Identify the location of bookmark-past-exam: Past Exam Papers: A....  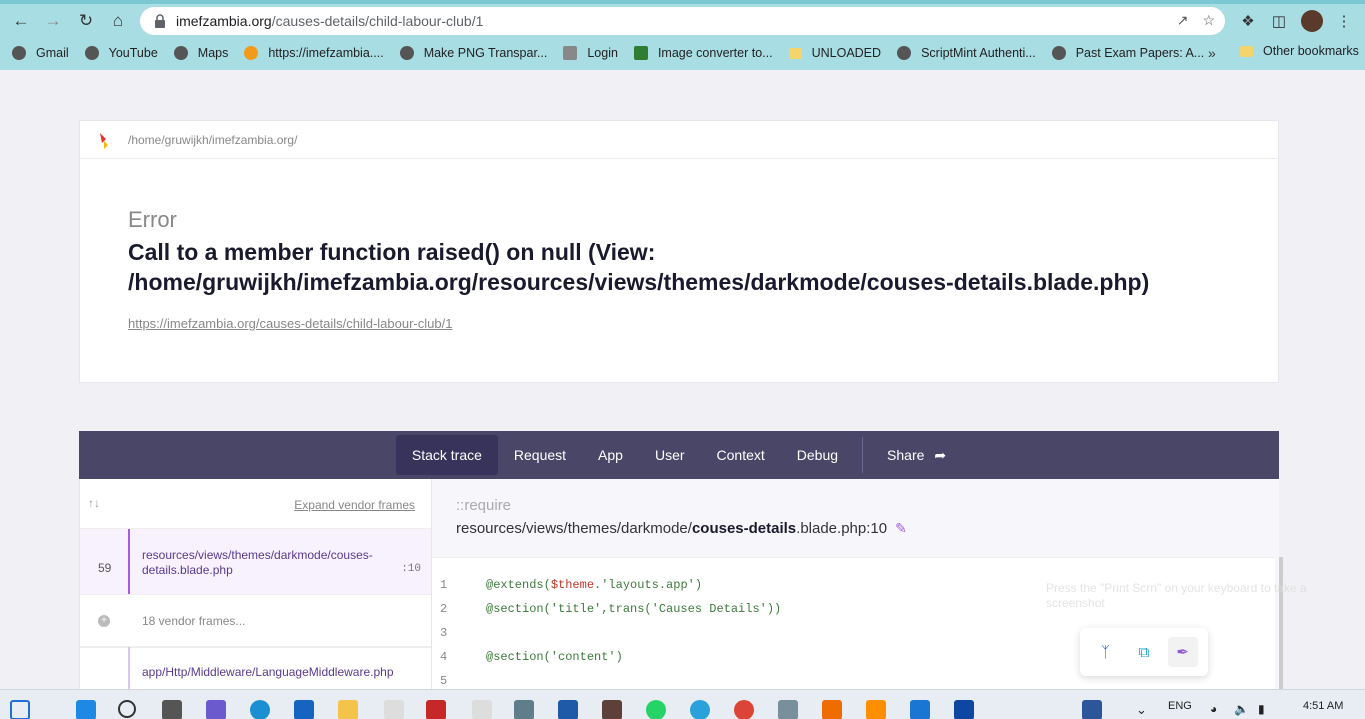
(1127, 53).